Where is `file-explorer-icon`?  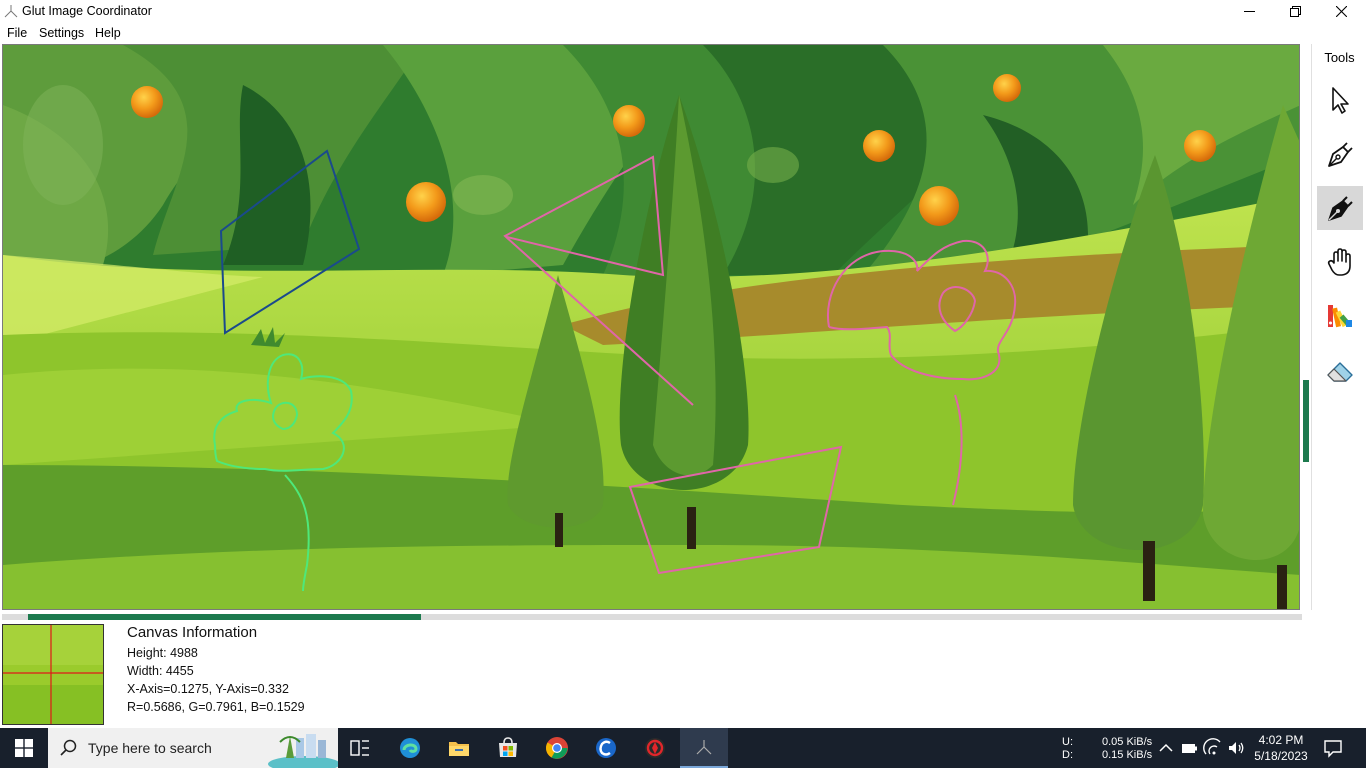 file-explorer-icon is located at coordinates (459, 749).